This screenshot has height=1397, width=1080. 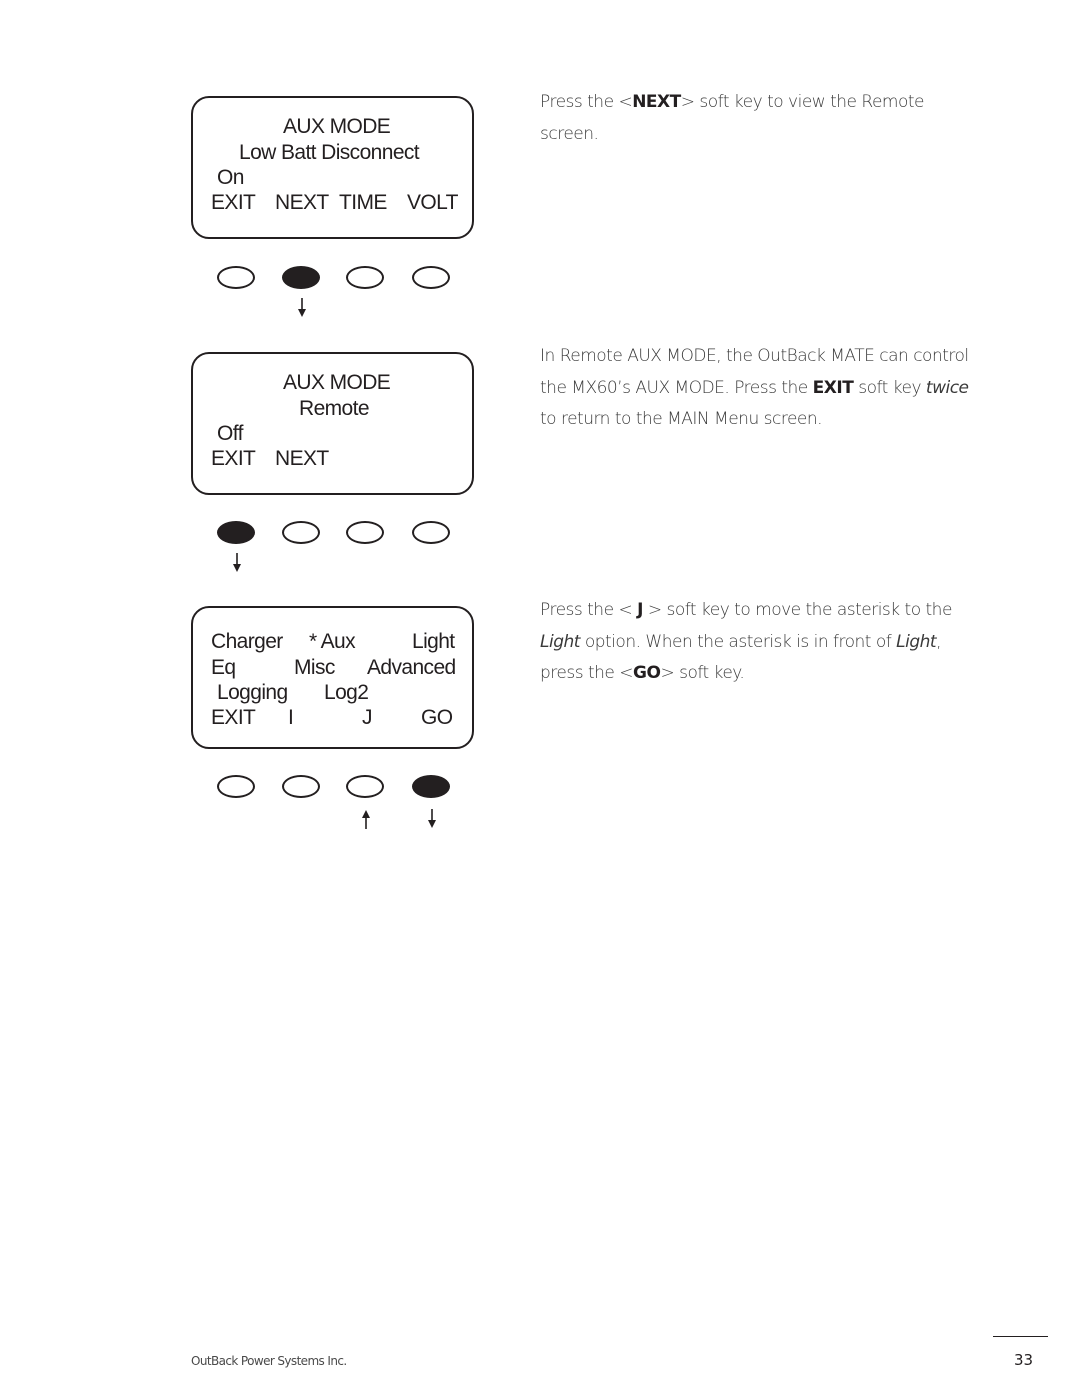 I want to click on text-run: > soft key to move the asterisk to the, so click(x=797, y=610).